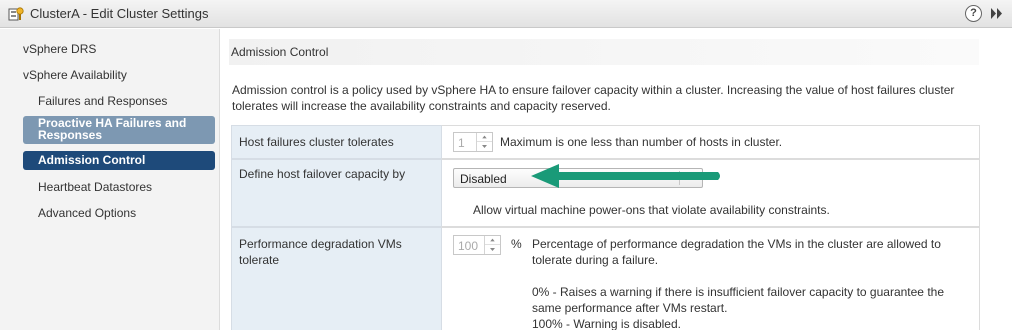  What do you see at coordinates (119, 13) in the screenshot?
I see `window-title: ClusterA - Edit Cluster Settings` at bounding box center [119, 13].